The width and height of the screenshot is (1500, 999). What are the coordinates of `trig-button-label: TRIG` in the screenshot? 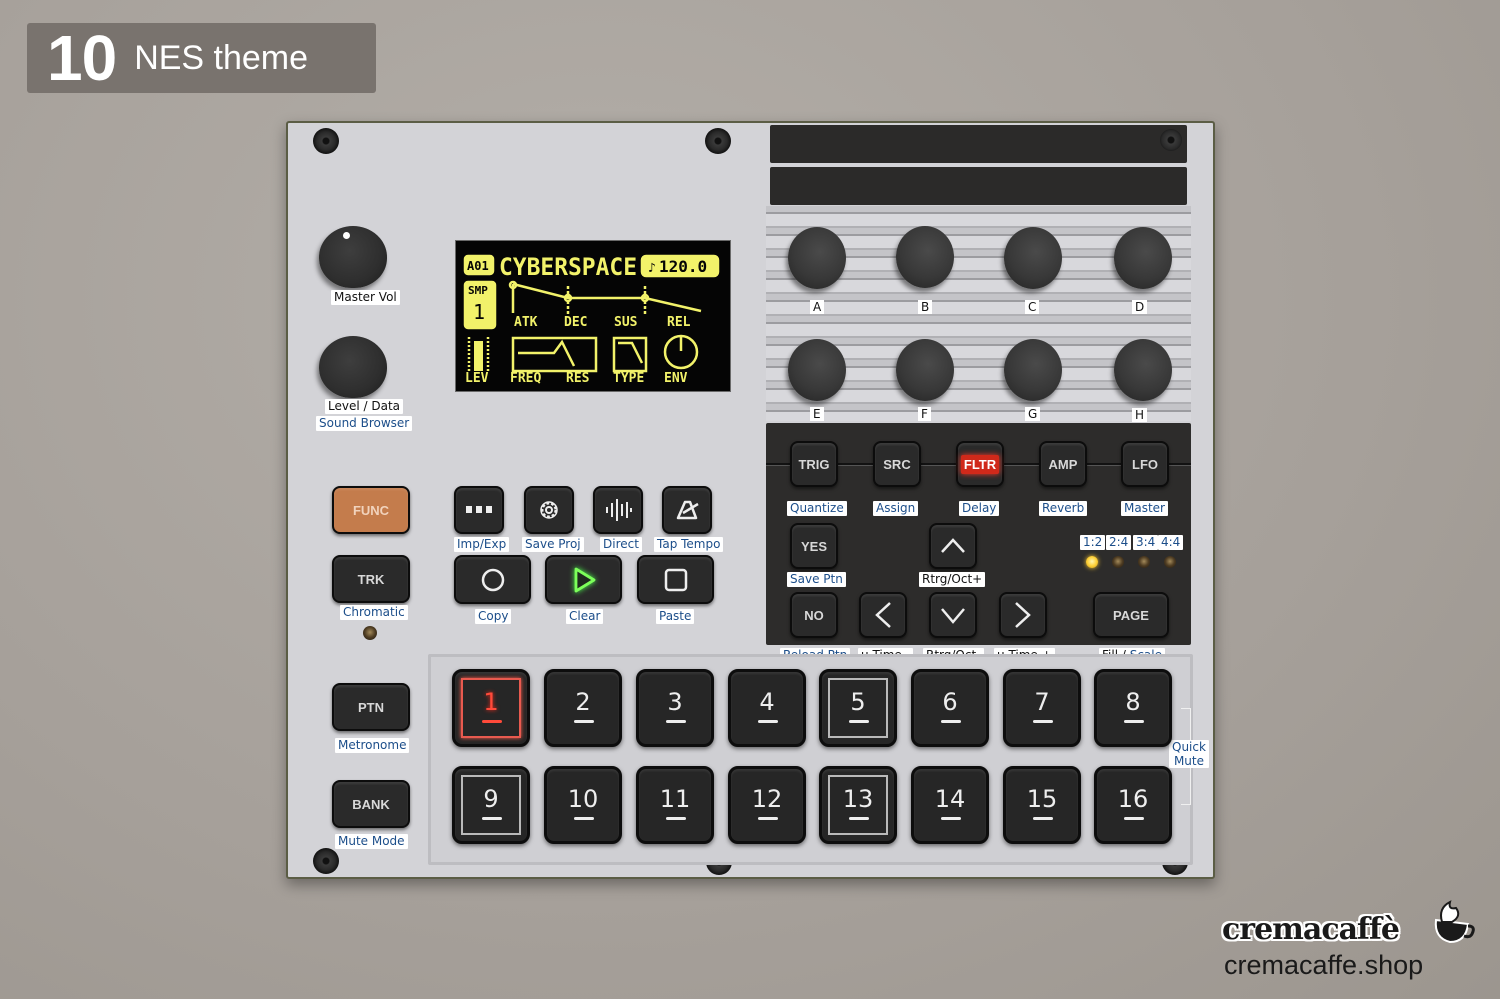 It's located at (814, 464).